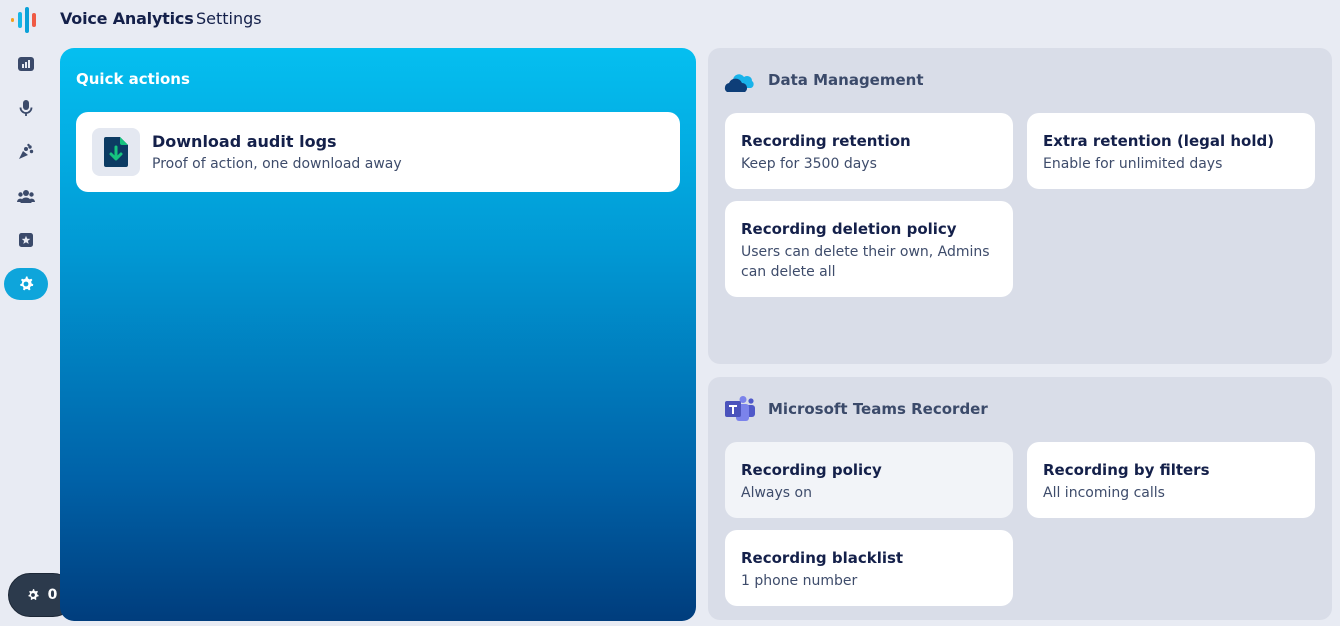 The width and height of the screenshot is (1340, 626). What do you see at coordinates (869, 568) in the screenshot?
I see `recording-blacklist-card: Recording blacklist 1 phone number` at bounding box center [869, 568].